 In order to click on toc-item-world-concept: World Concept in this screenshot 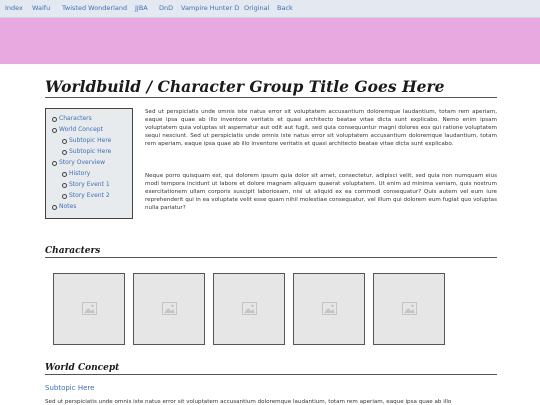, I will do `click(77, 129)`.